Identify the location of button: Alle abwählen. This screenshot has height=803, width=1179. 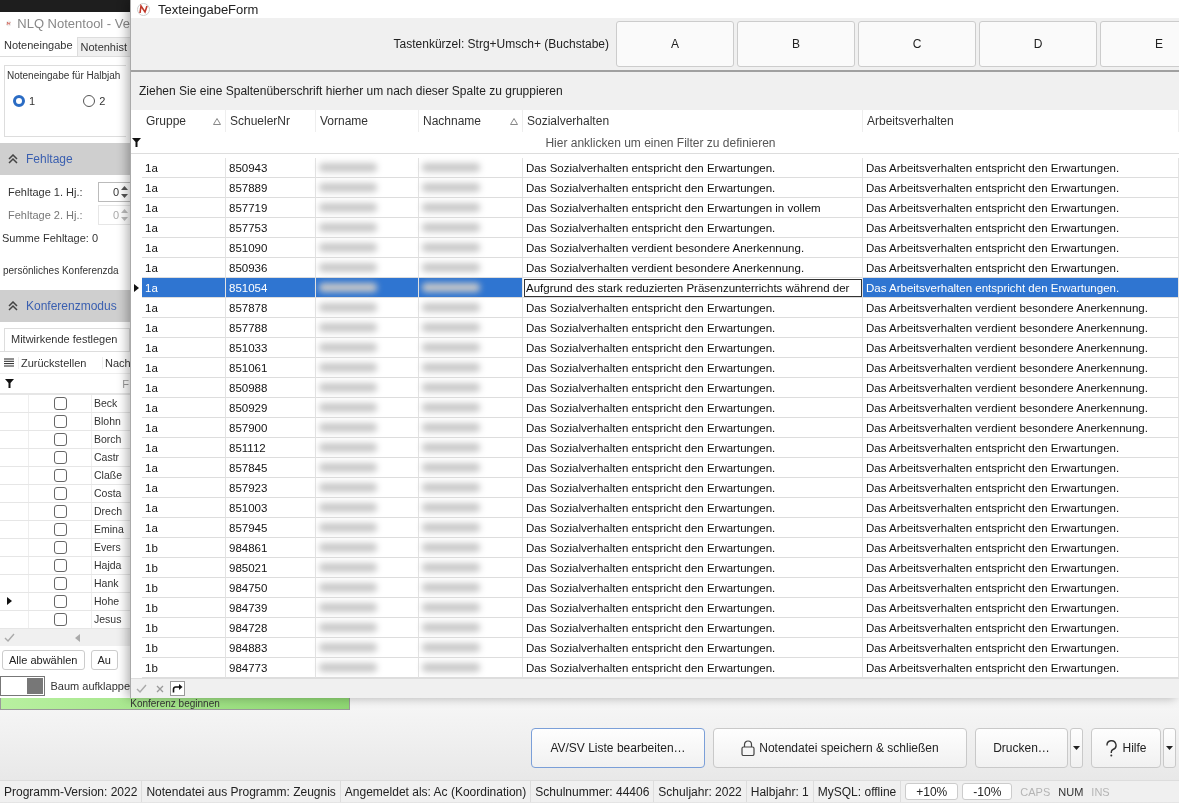
(43, 660).